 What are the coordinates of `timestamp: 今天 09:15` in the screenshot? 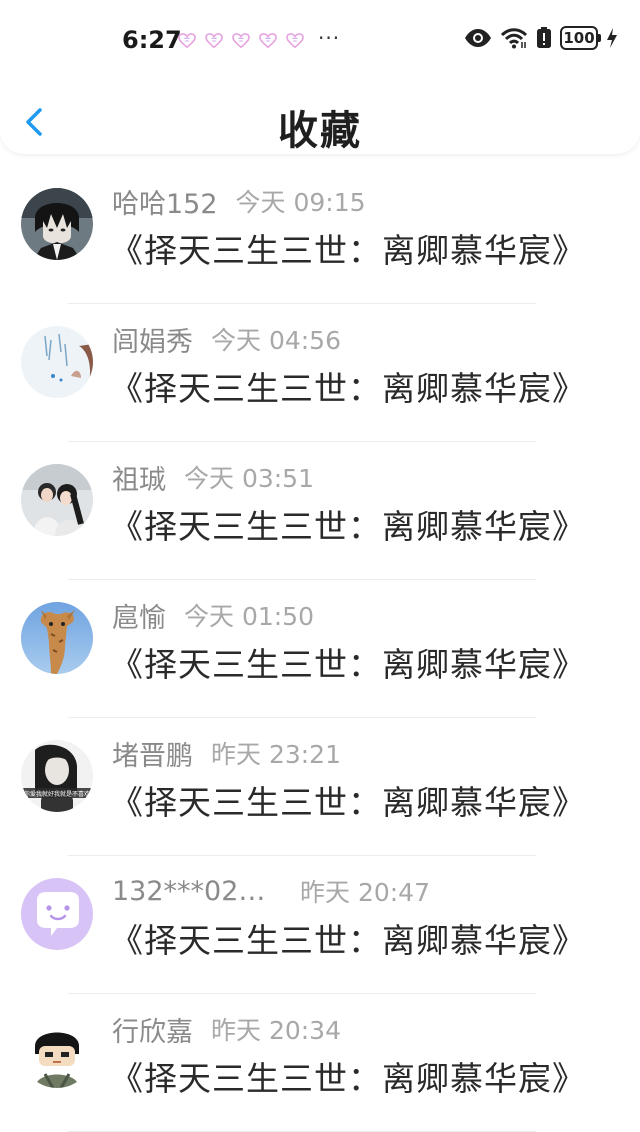 It's located at (300, 202).